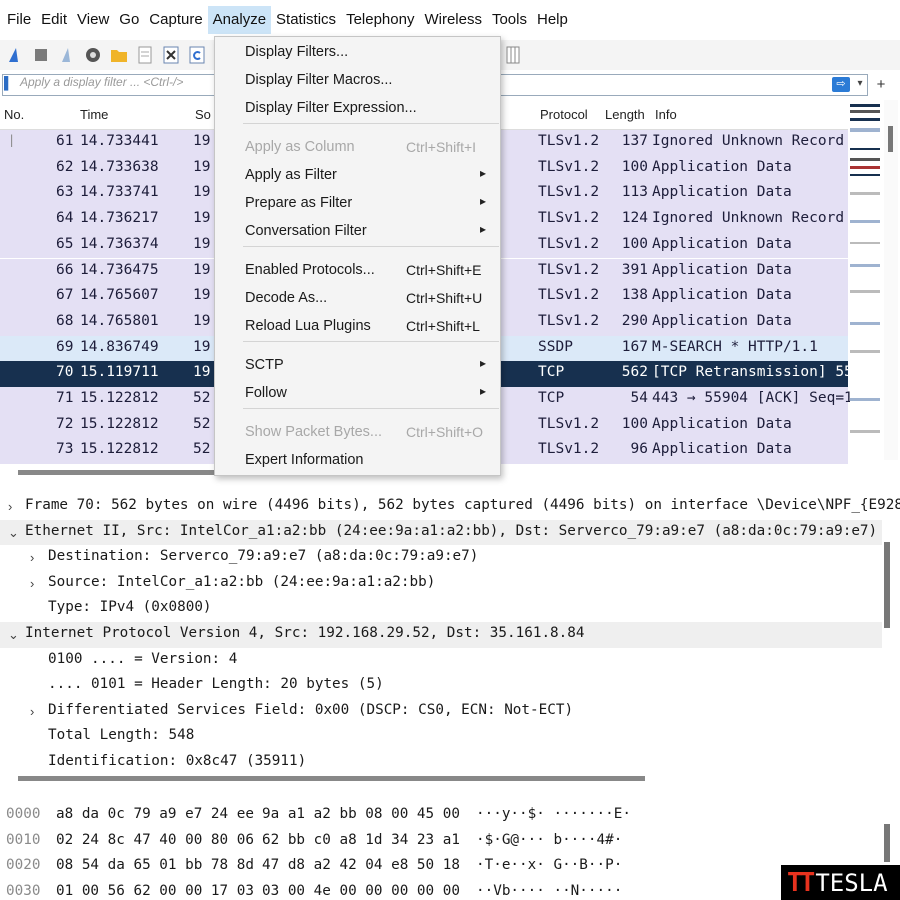 The width and height of the screenshot is (900, 900). What do you see at coordinates (444, 270) in the screenshot?
I see `menu-item-shortcut: Ctrl+Shift+E` at bounding box center [444, 270].